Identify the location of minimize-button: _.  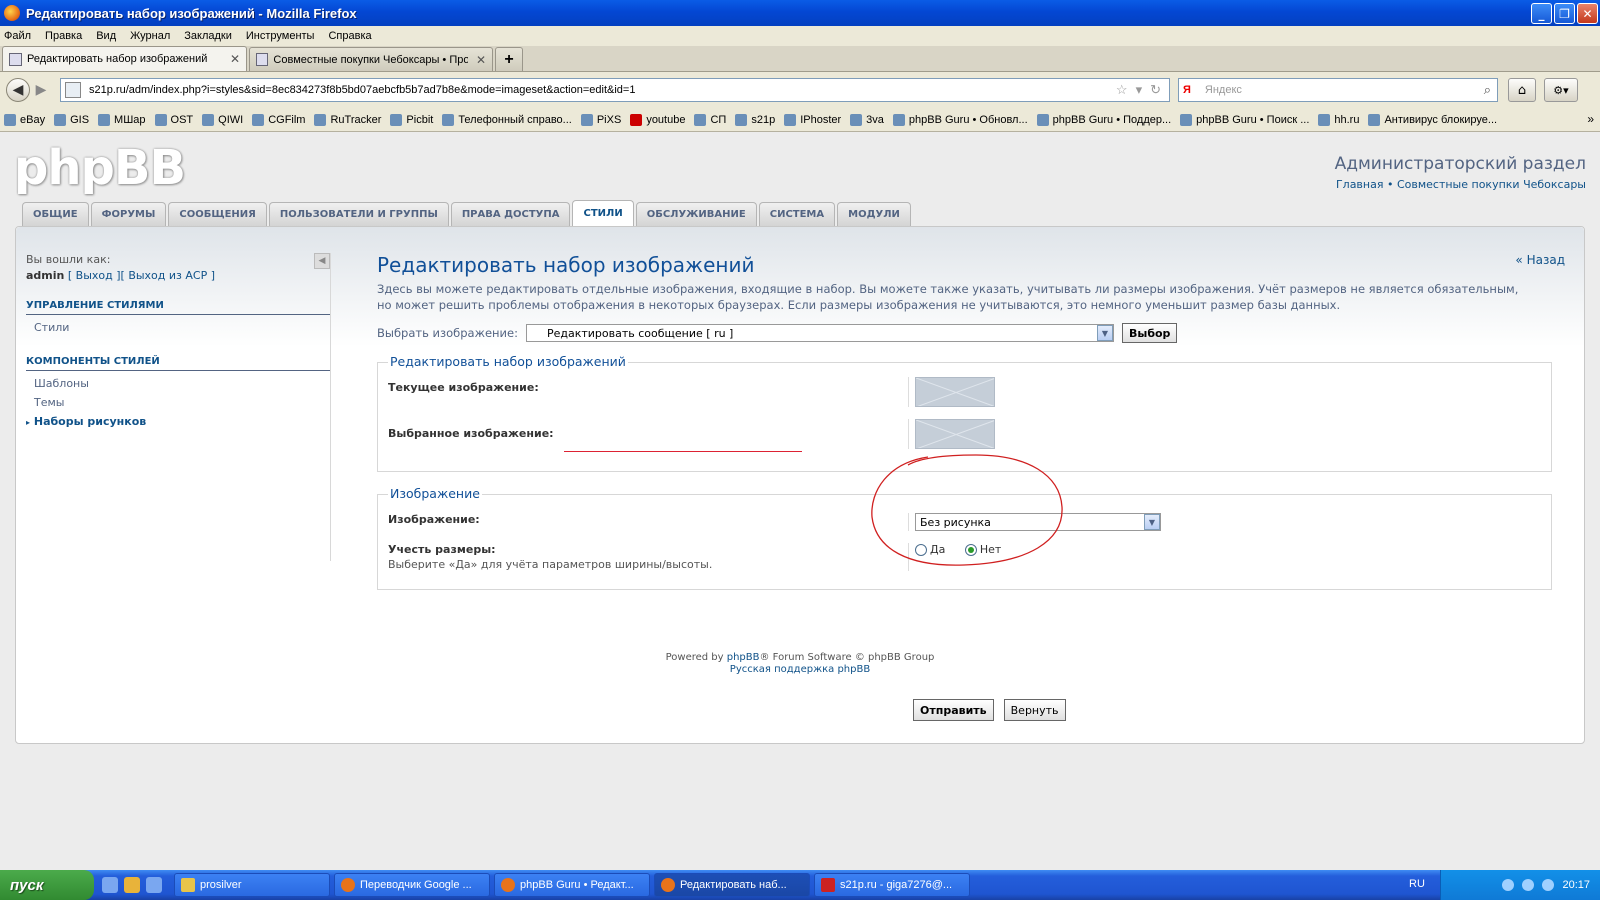
(1541, 13).